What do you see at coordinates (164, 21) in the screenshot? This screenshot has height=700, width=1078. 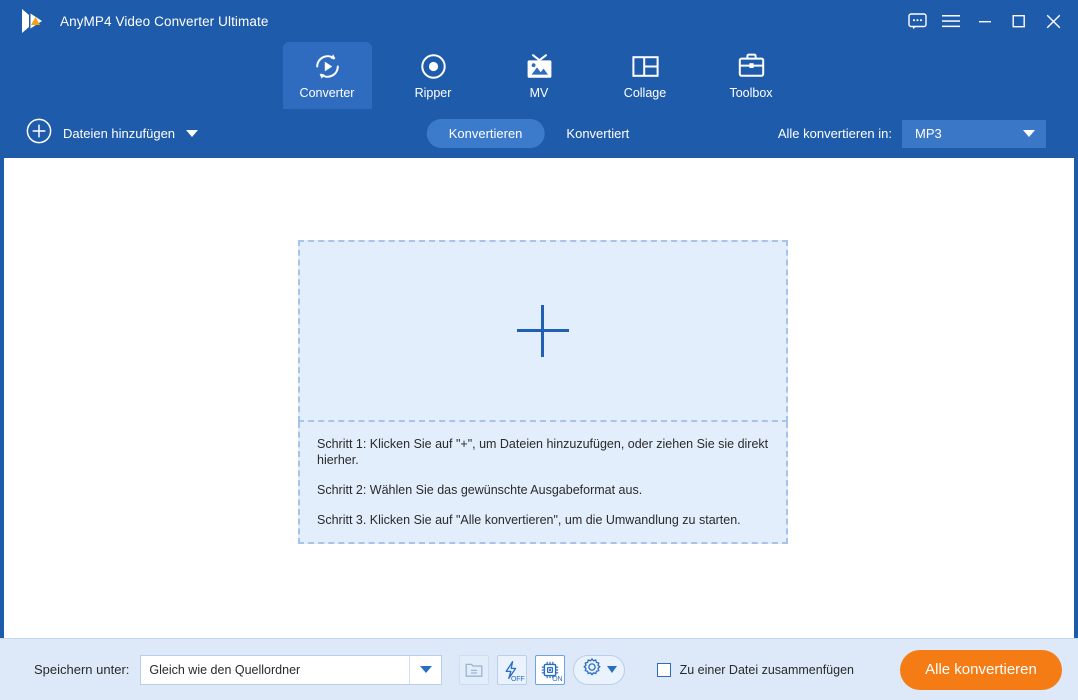 I see `app-title: AnyMP4 Video Converter Ultimate` at bounding box center [164, 21].